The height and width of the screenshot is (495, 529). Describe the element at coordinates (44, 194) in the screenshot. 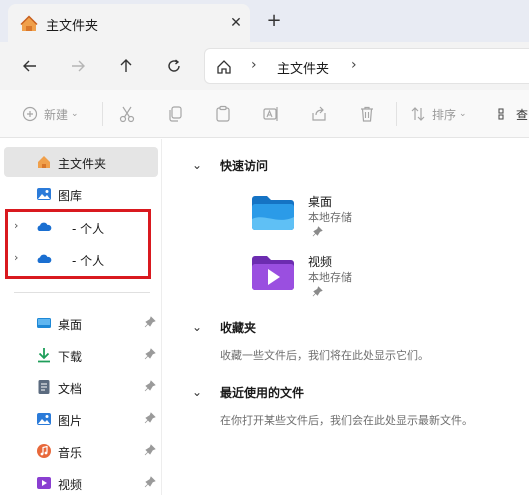

I see `gallery-icon` at that location.